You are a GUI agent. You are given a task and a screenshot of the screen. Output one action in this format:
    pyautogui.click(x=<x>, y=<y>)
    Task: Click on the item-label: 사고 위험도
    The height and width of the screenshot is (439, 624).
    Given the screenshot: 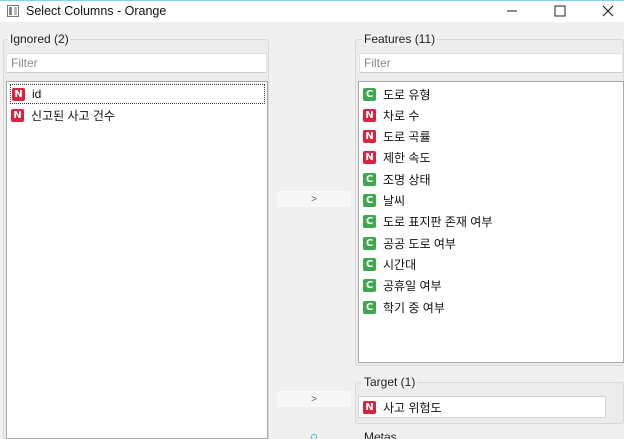 What is the action you would take?
    pyautogui.click(x=412, y=407)
    